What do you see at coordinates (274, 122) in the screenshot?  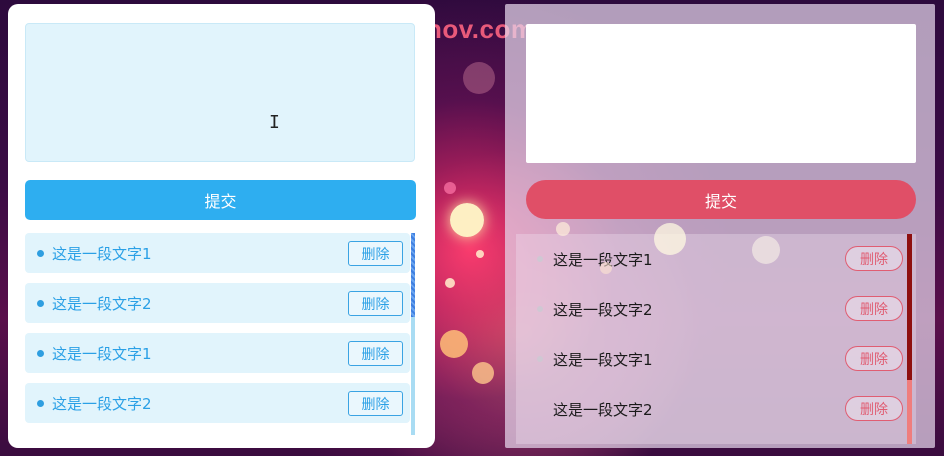 I see `text-cursor-icon: I` at bounding box center [274, 122].